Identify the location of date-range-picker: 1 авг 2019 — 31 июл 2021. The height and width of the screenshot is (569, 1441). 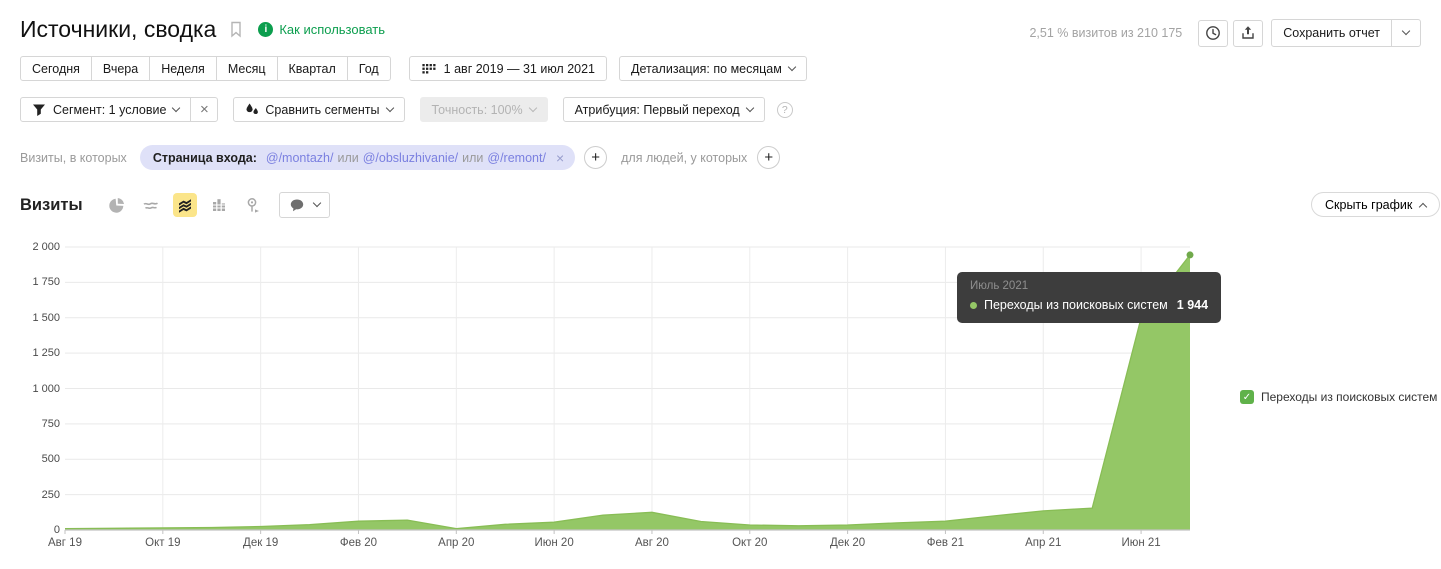
(508, 68).